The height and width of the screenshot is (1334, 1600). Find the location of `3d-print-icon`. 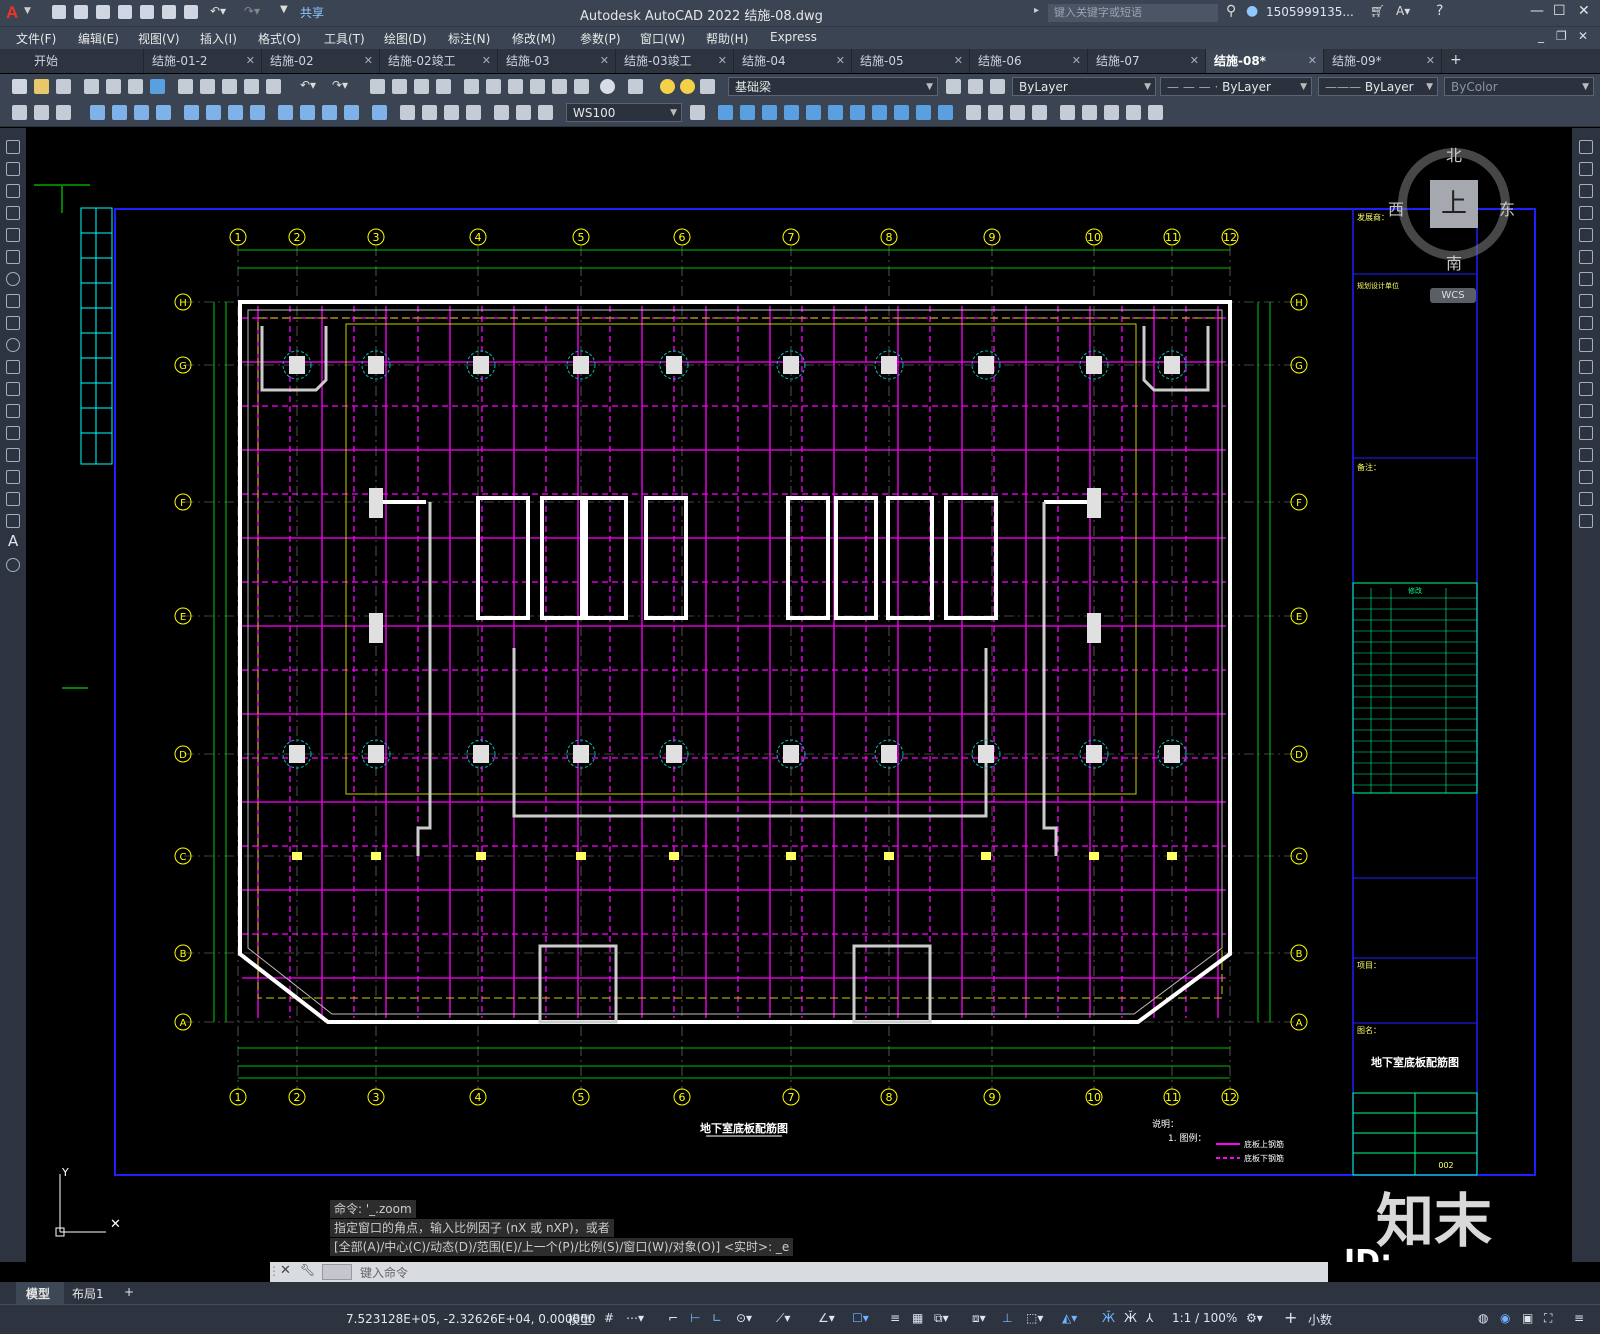

3d-print-icon is located at coordinates (157, 86).